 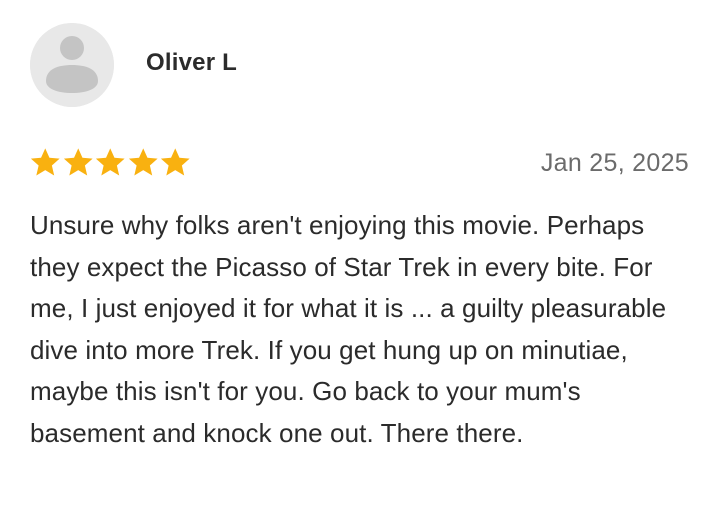 I want to click on user-avatar-icon, so click(x=72, y=65).